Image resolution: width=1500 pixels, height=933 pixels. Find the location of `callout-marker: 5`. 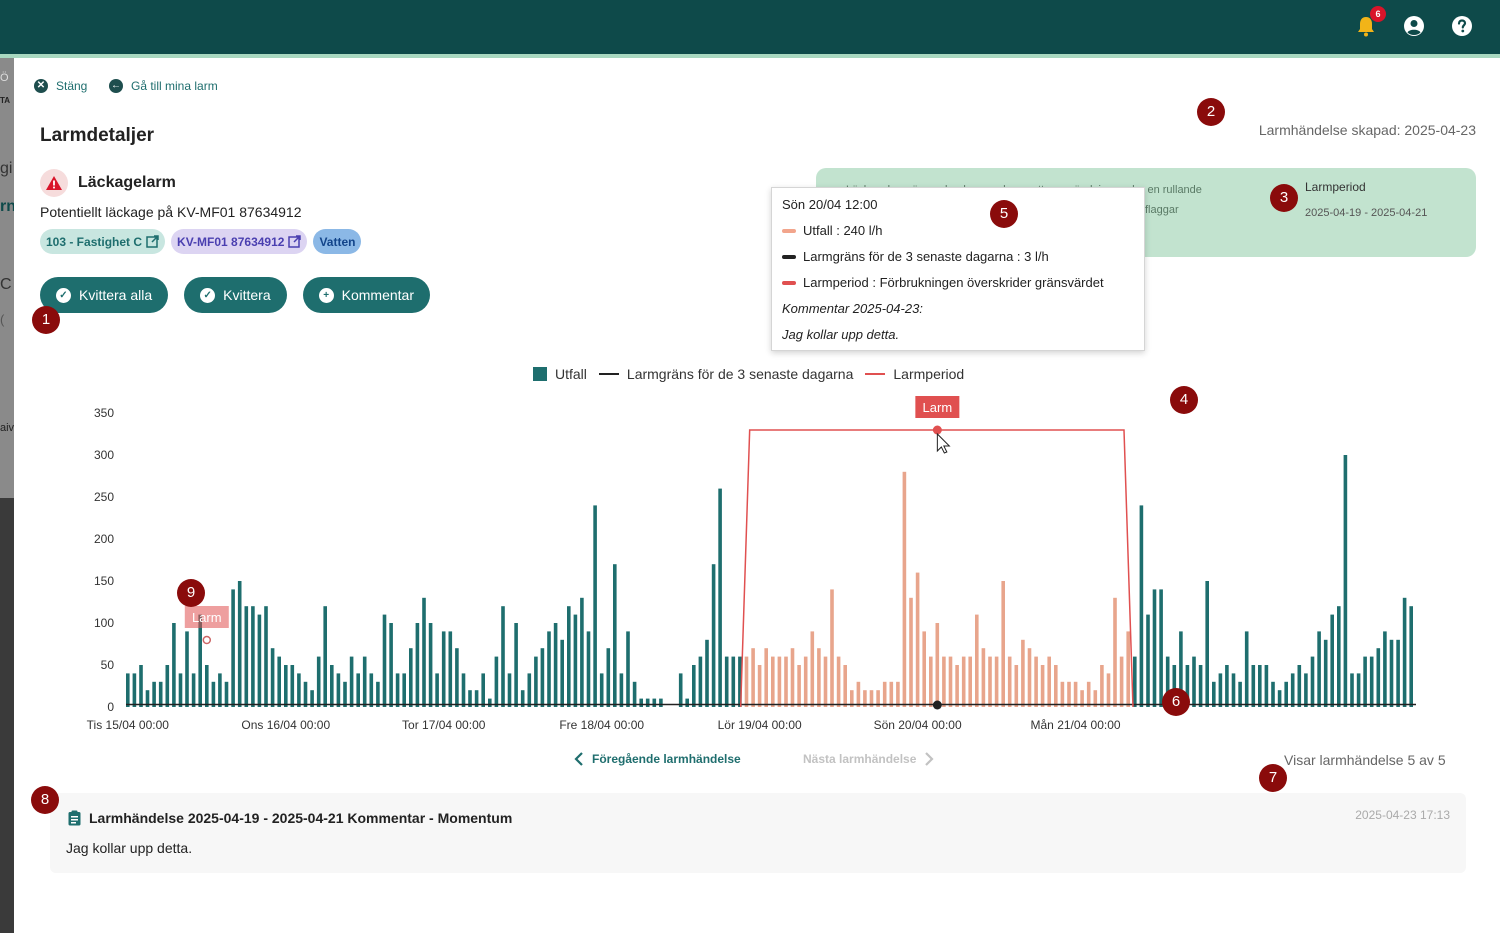

callout-marker: 5 is located at coordinates (1004, 214).